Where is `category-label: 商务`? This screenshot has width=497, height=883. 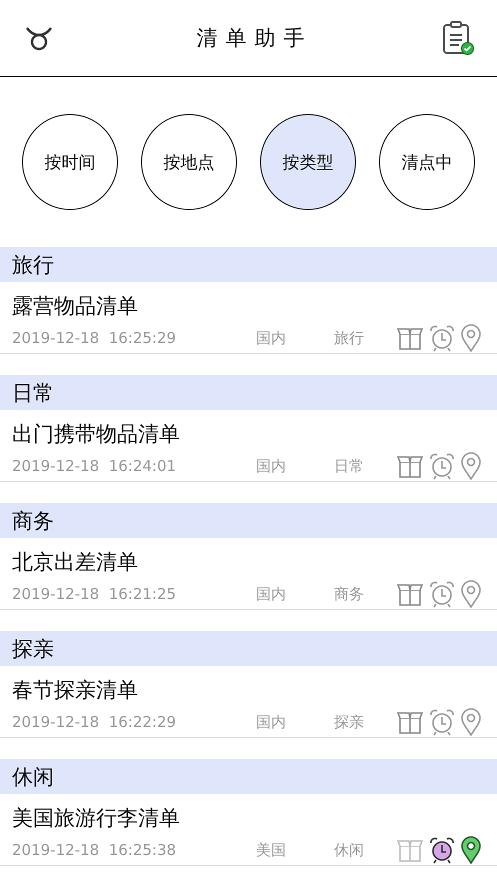 category-label: 商务 is located at coordinates (349, 594).